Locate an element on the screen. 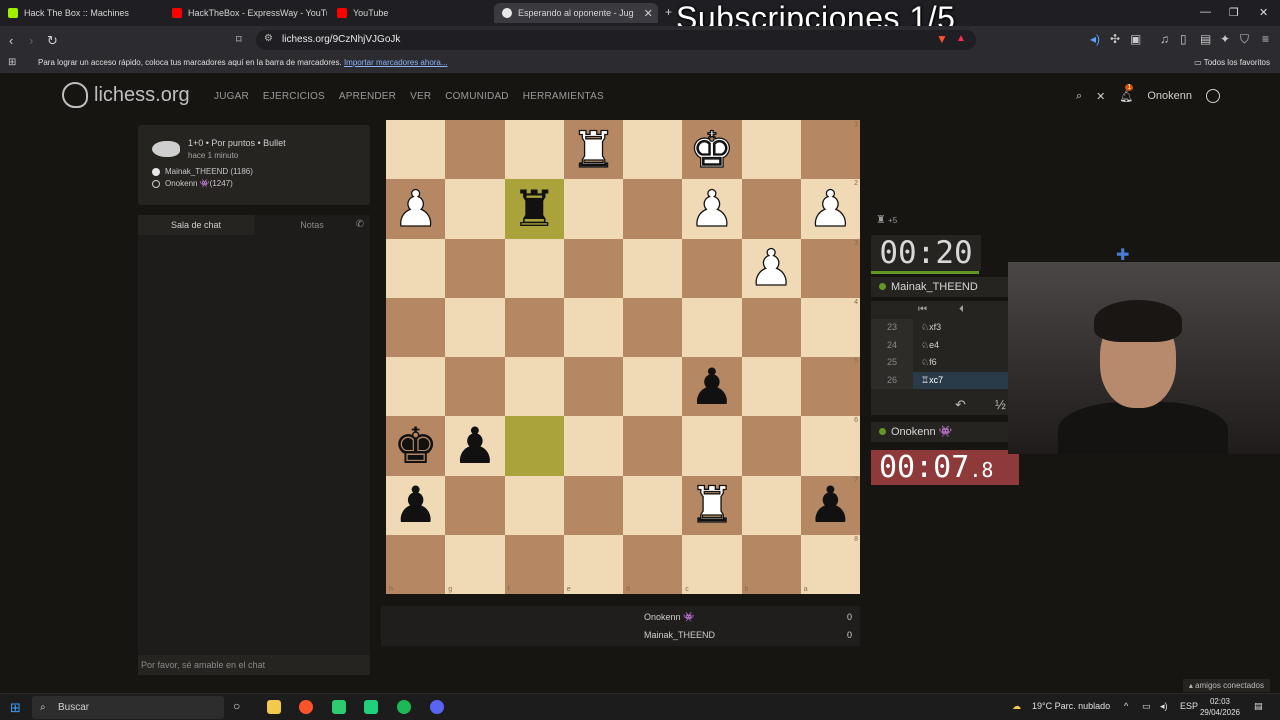  music-icon: ♫ is located at coordinates (1164, 39).